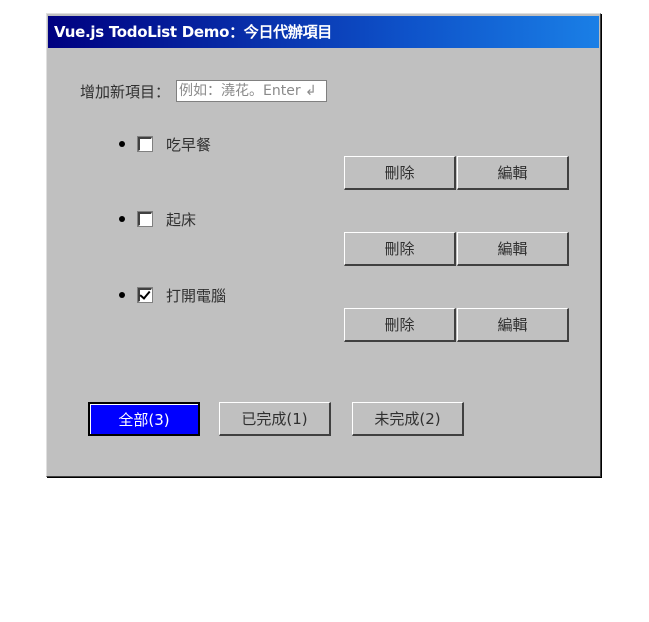 The height and width of the screenshot is (622, 649). Describe the element at coordinates (165, 144) in the screenshot. I see `todo-item: 吃早餐` at that location.